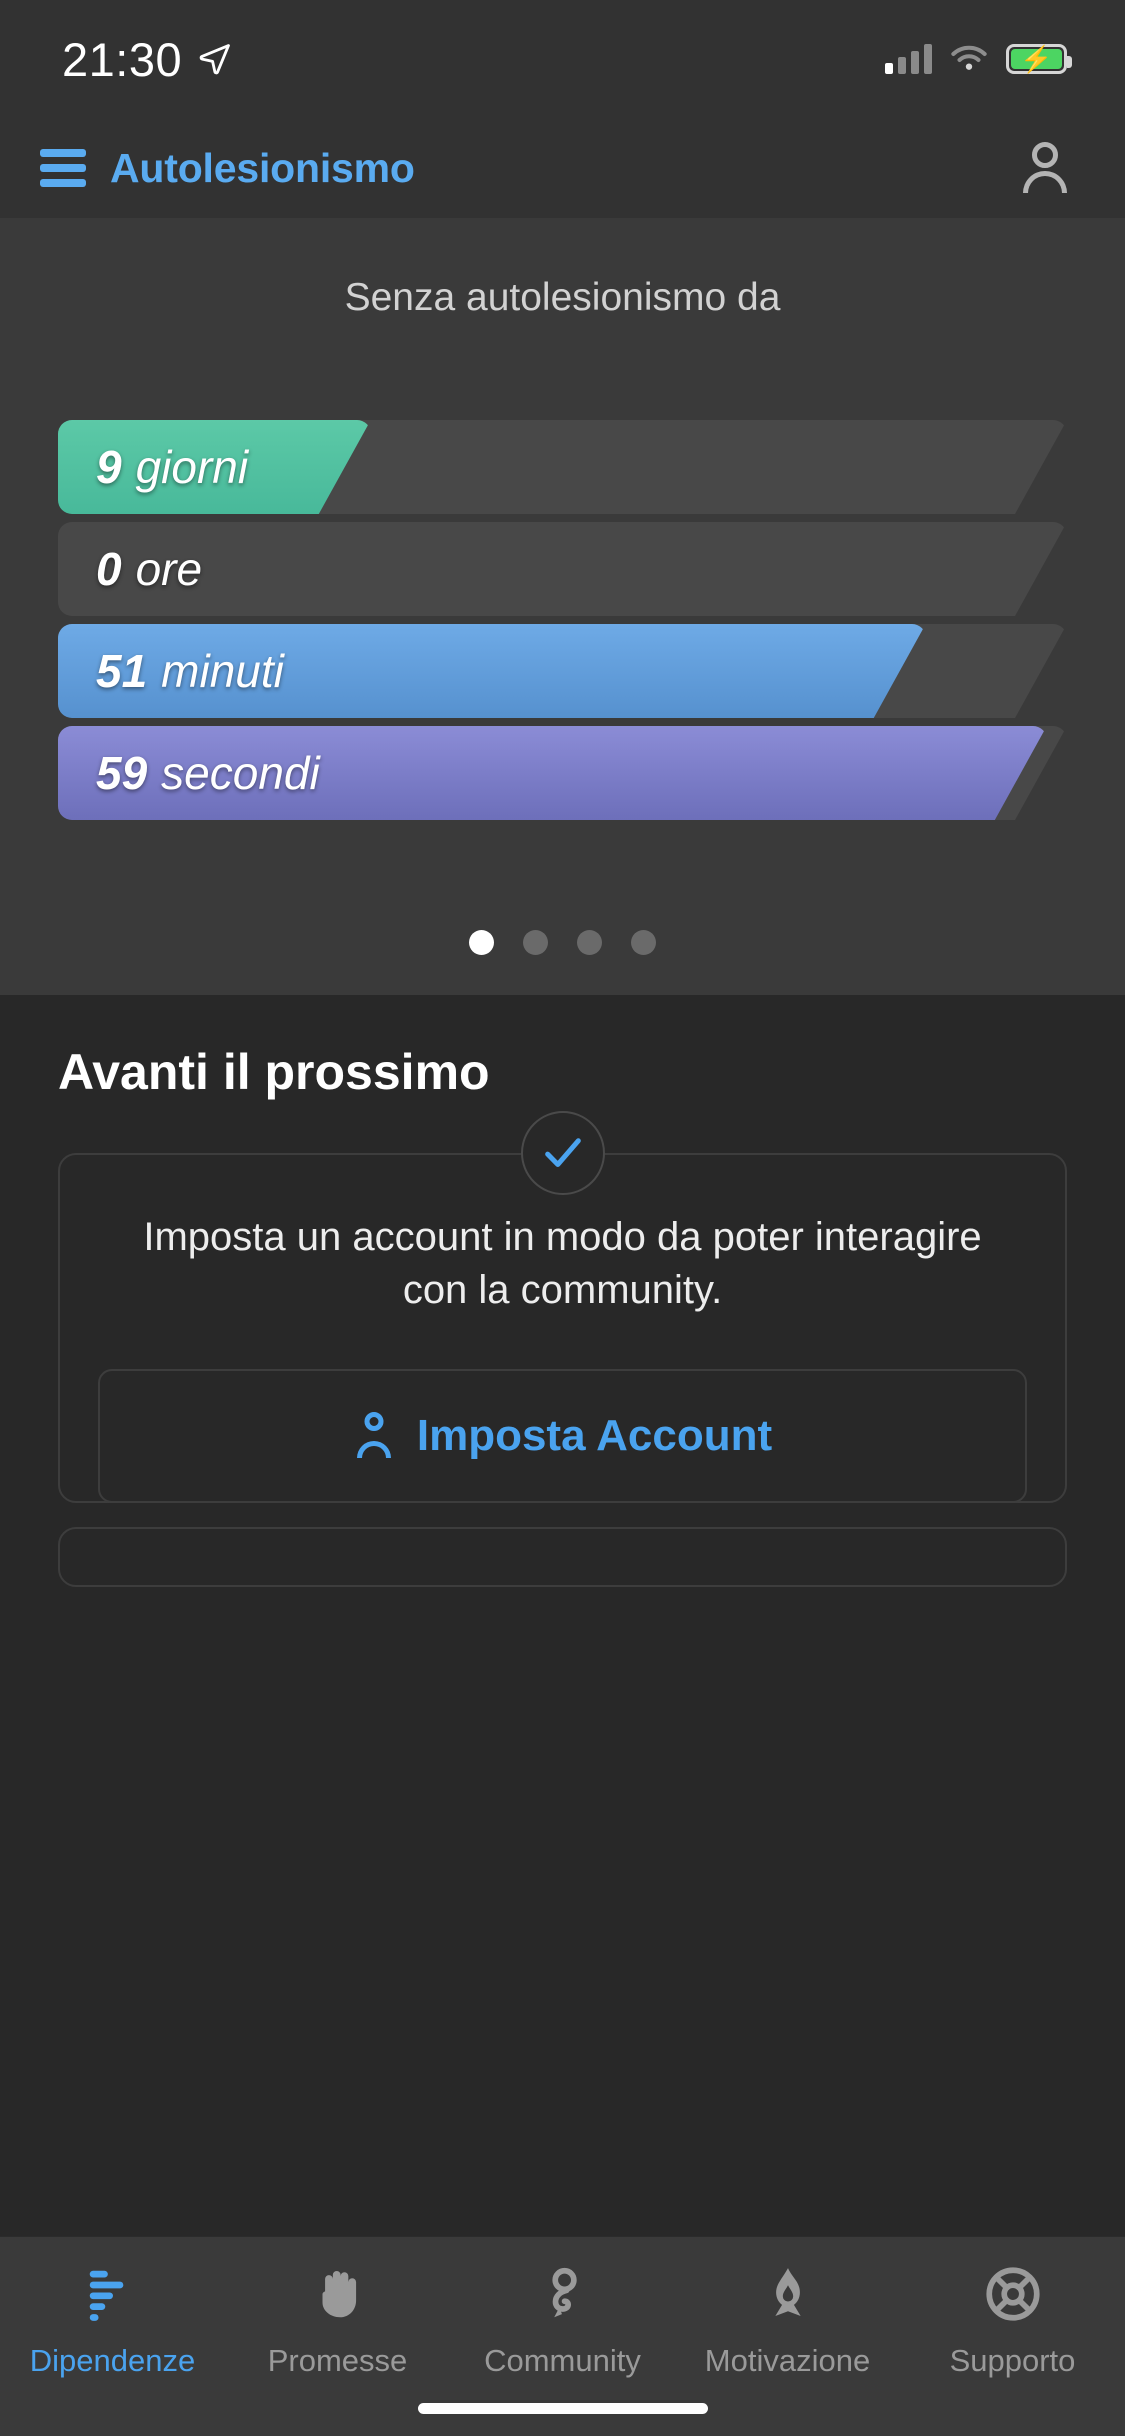 The height and width of the screenshot is (2436, 1125). I want to click on wifi-icon, so click(969, 57).